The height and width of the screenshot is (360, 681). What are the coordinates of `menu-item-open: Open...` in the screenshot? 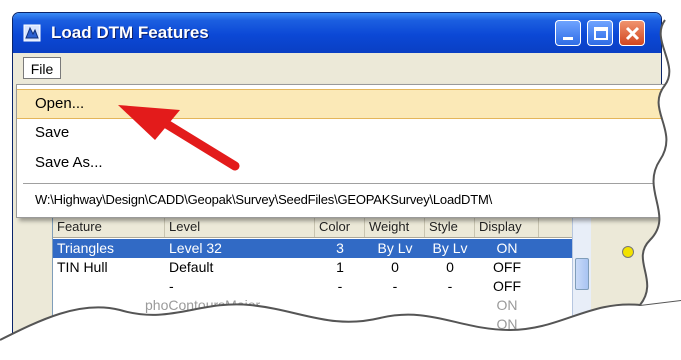 It's located at (348, 104).